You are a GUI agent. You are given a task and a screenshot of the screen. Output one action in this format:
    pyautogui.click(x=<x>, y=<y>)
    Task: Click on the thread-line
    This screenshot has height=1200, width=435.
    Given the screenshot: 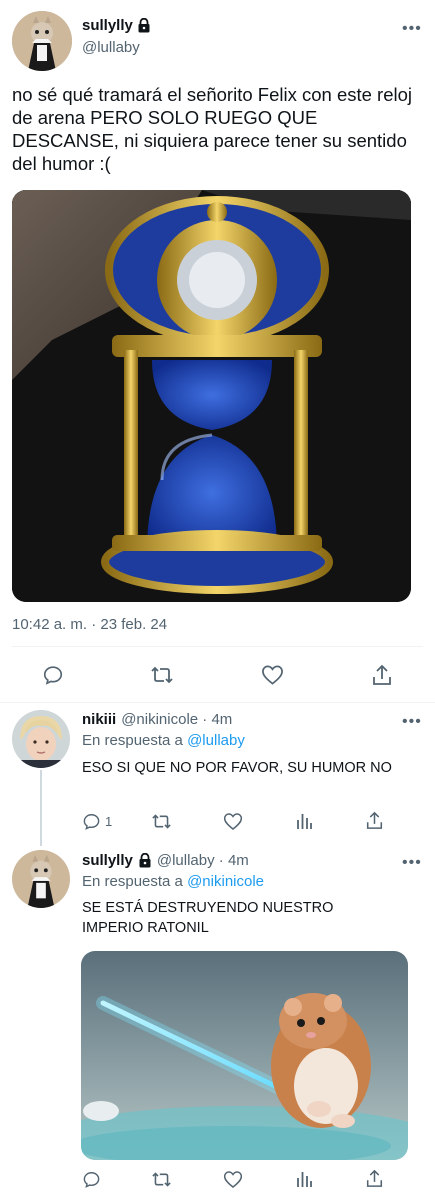 What is the action you would take?
    pyautogui.click(x=41, y=808)
    